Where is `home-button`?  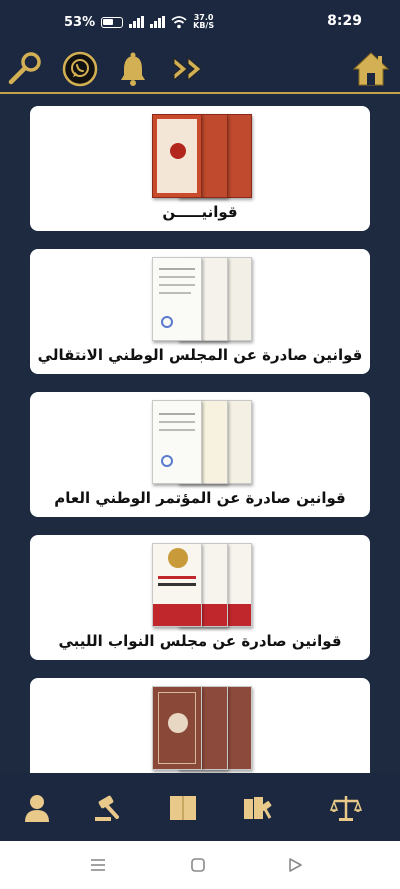 home-button is located at coordinates (371, 69).